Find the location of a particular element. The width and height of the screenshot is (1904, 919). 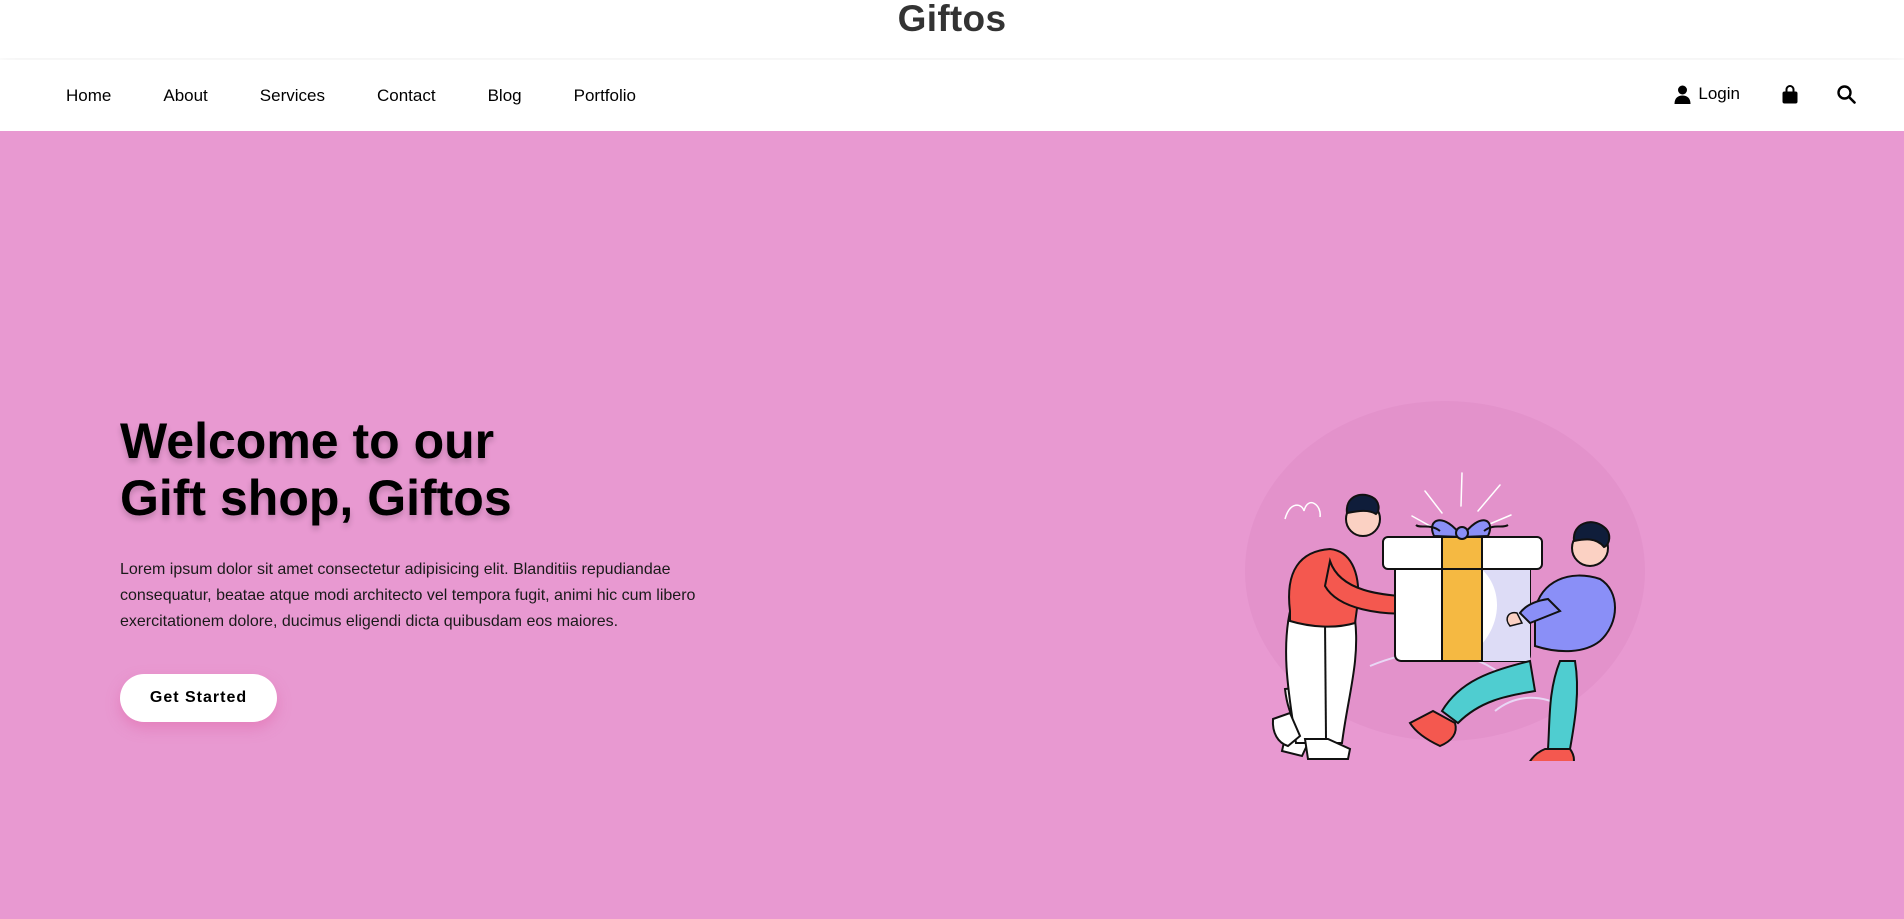

search-button is located at coordinates (1846, 94).